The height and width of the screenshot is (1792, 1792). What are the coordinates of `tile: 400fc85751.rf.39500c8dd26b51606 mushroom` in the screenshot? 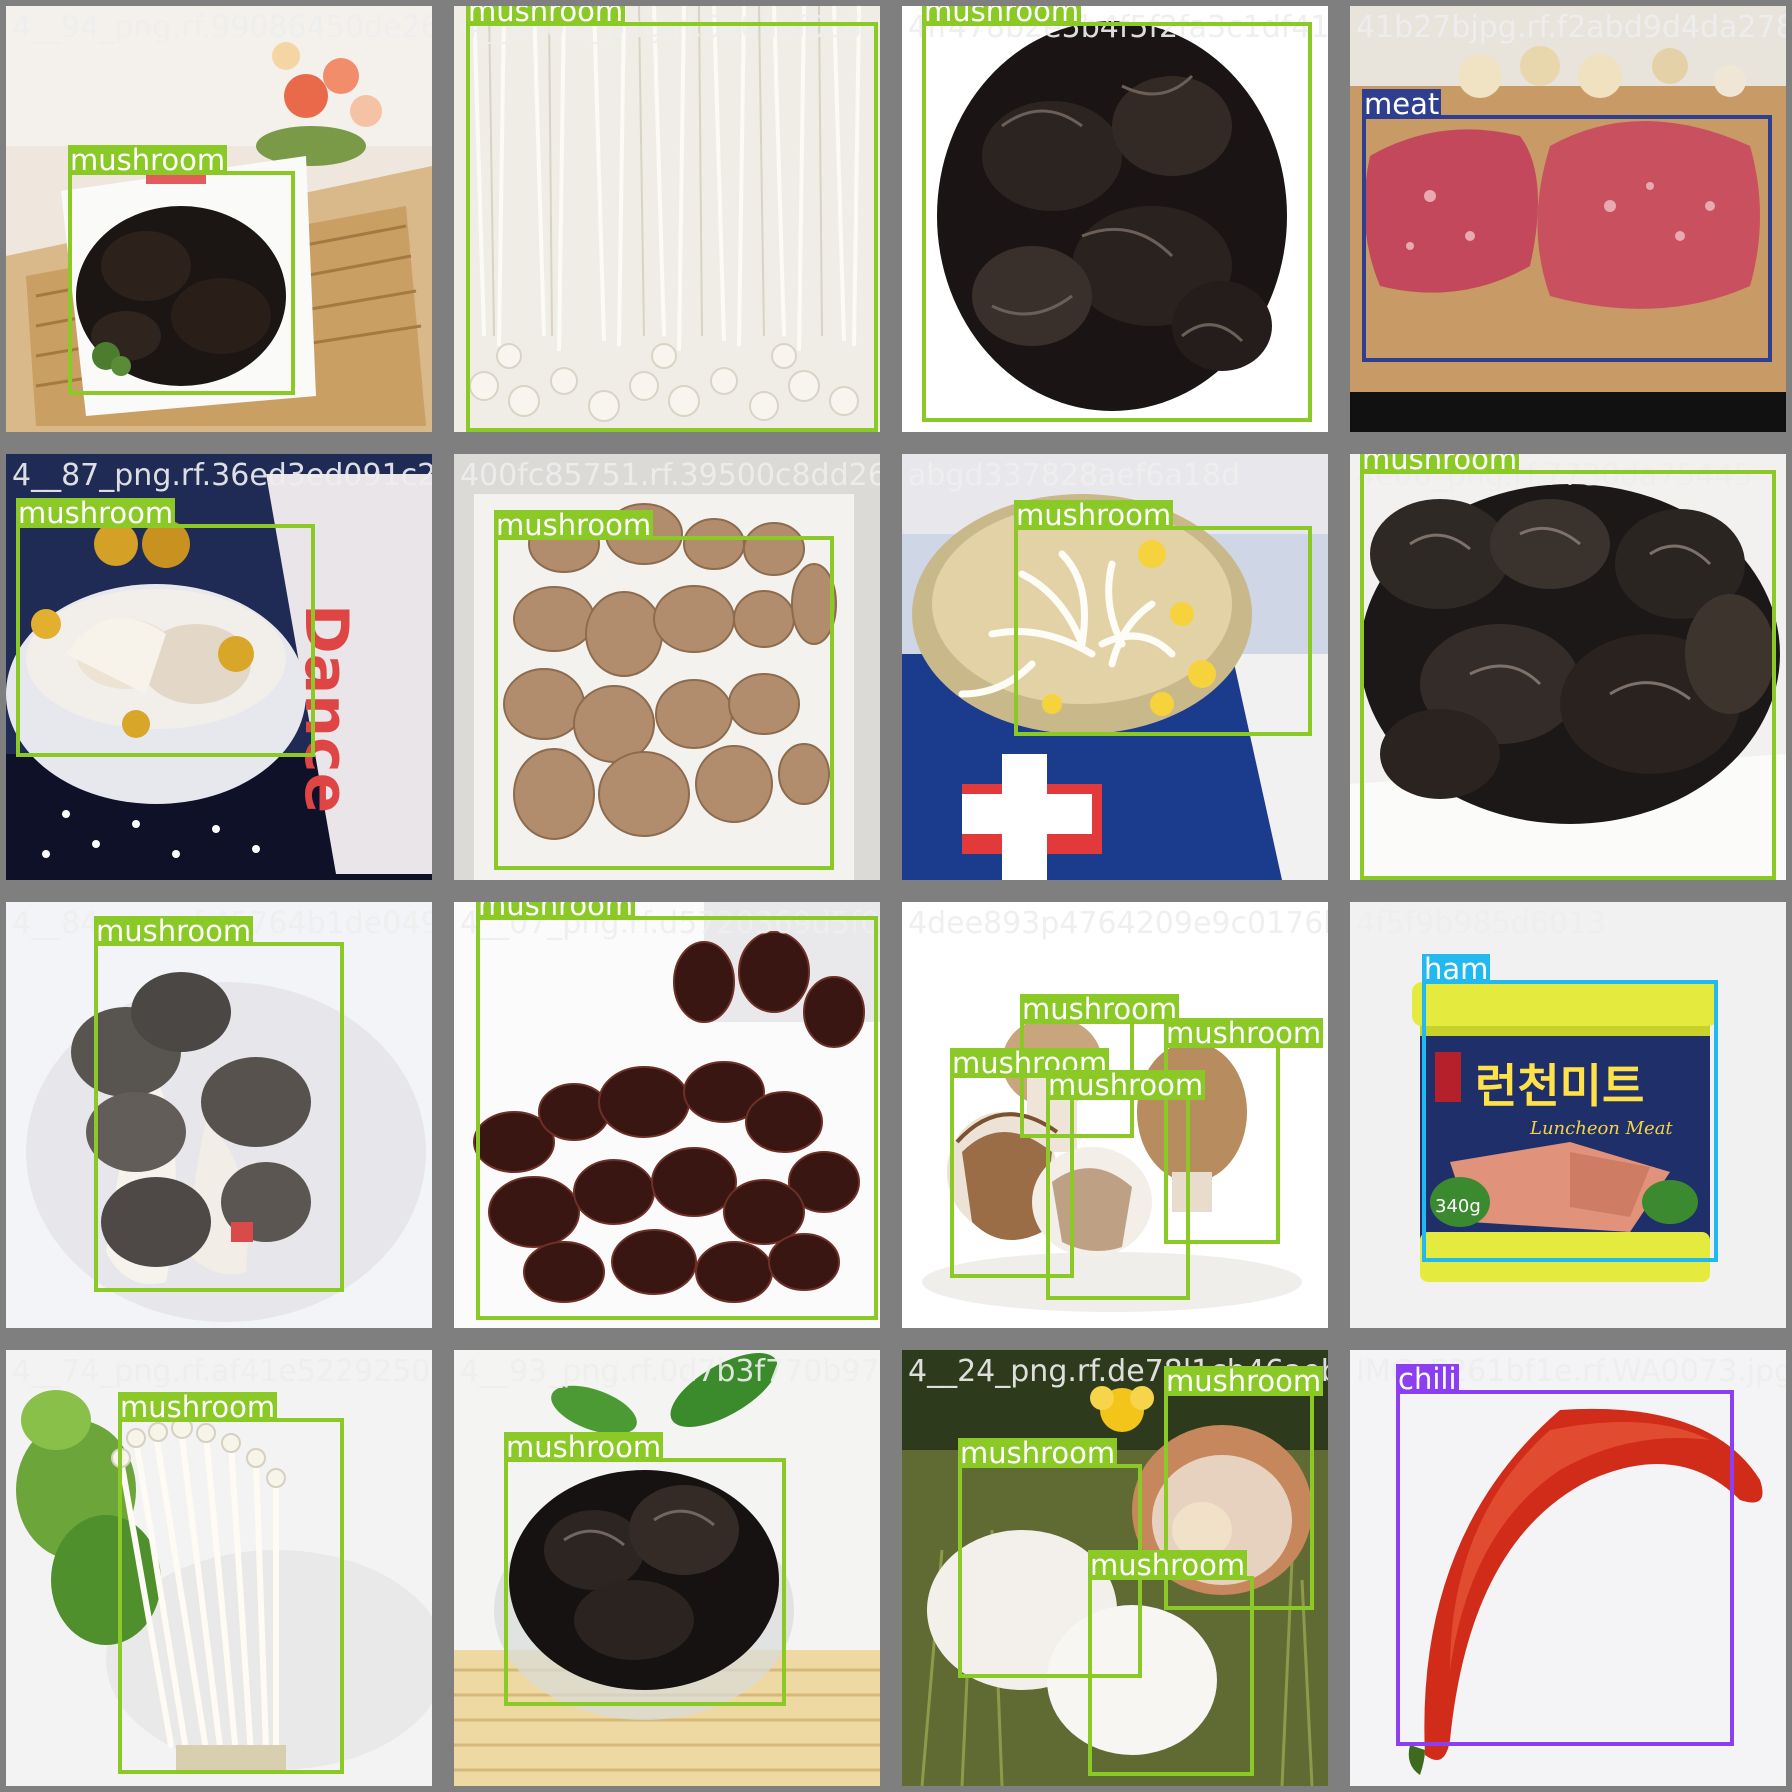 It's located at (667, 667).